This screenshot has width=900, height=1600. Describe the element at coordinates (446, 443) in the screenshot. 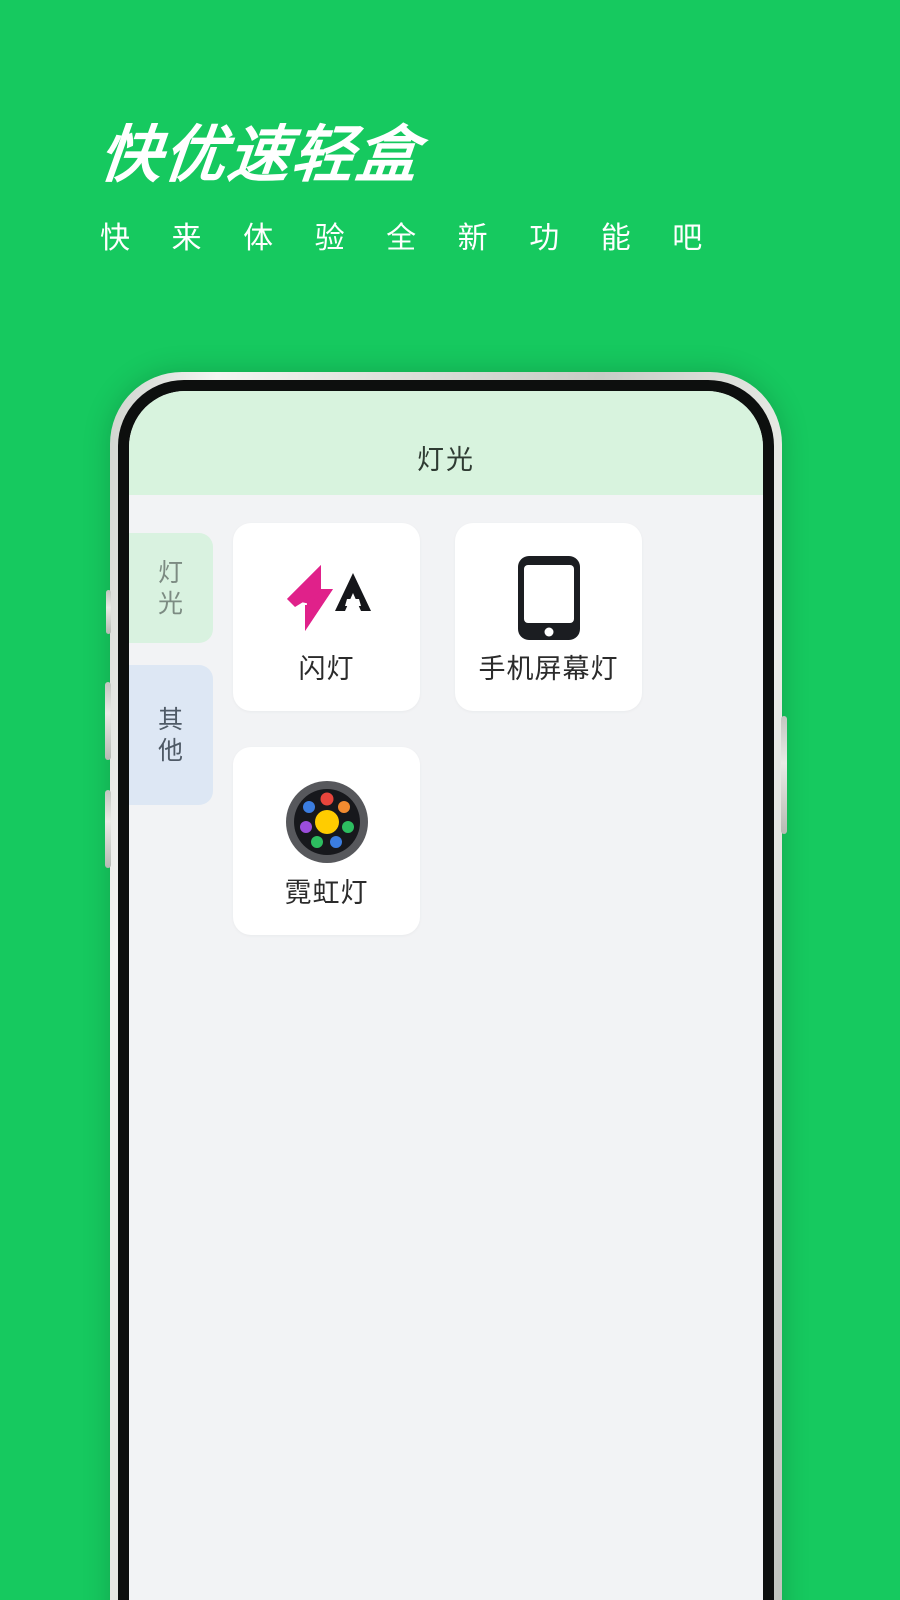

I see `app-header: 灯光` at that location.